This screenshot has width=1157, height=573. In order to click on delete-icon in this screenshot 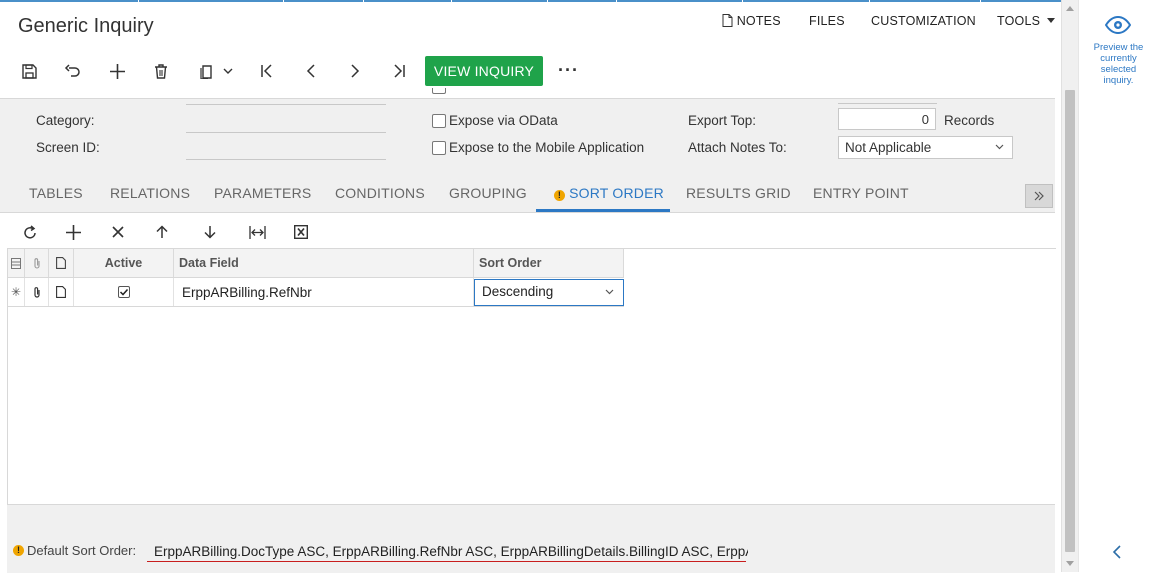, I will do `click(161, 71)`.